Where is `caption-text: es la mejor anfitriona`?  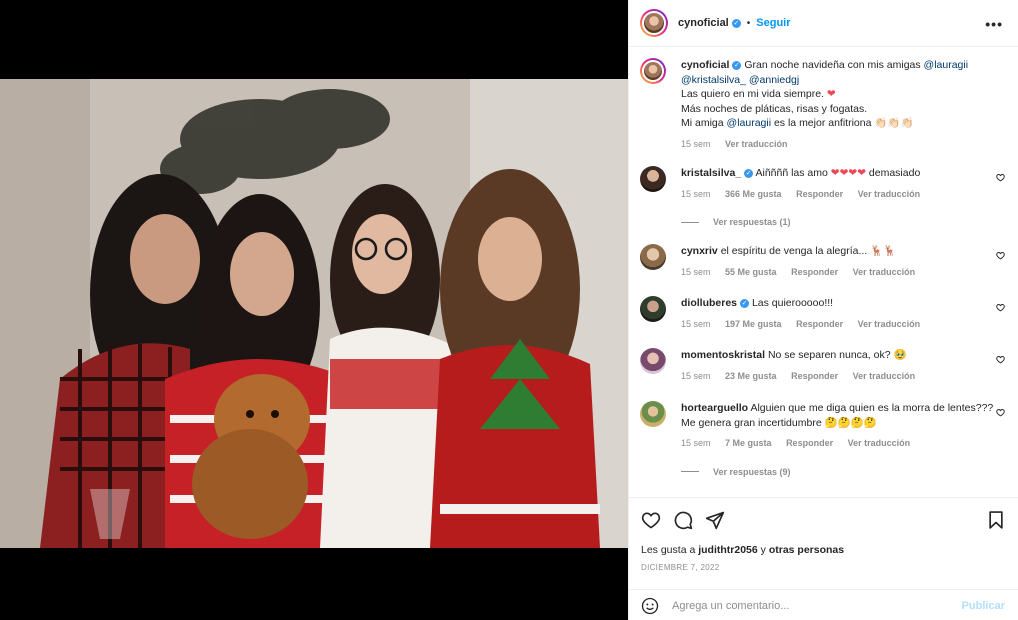 caption-text: es la mejor anfitriona is located at coordinates (822, 123).